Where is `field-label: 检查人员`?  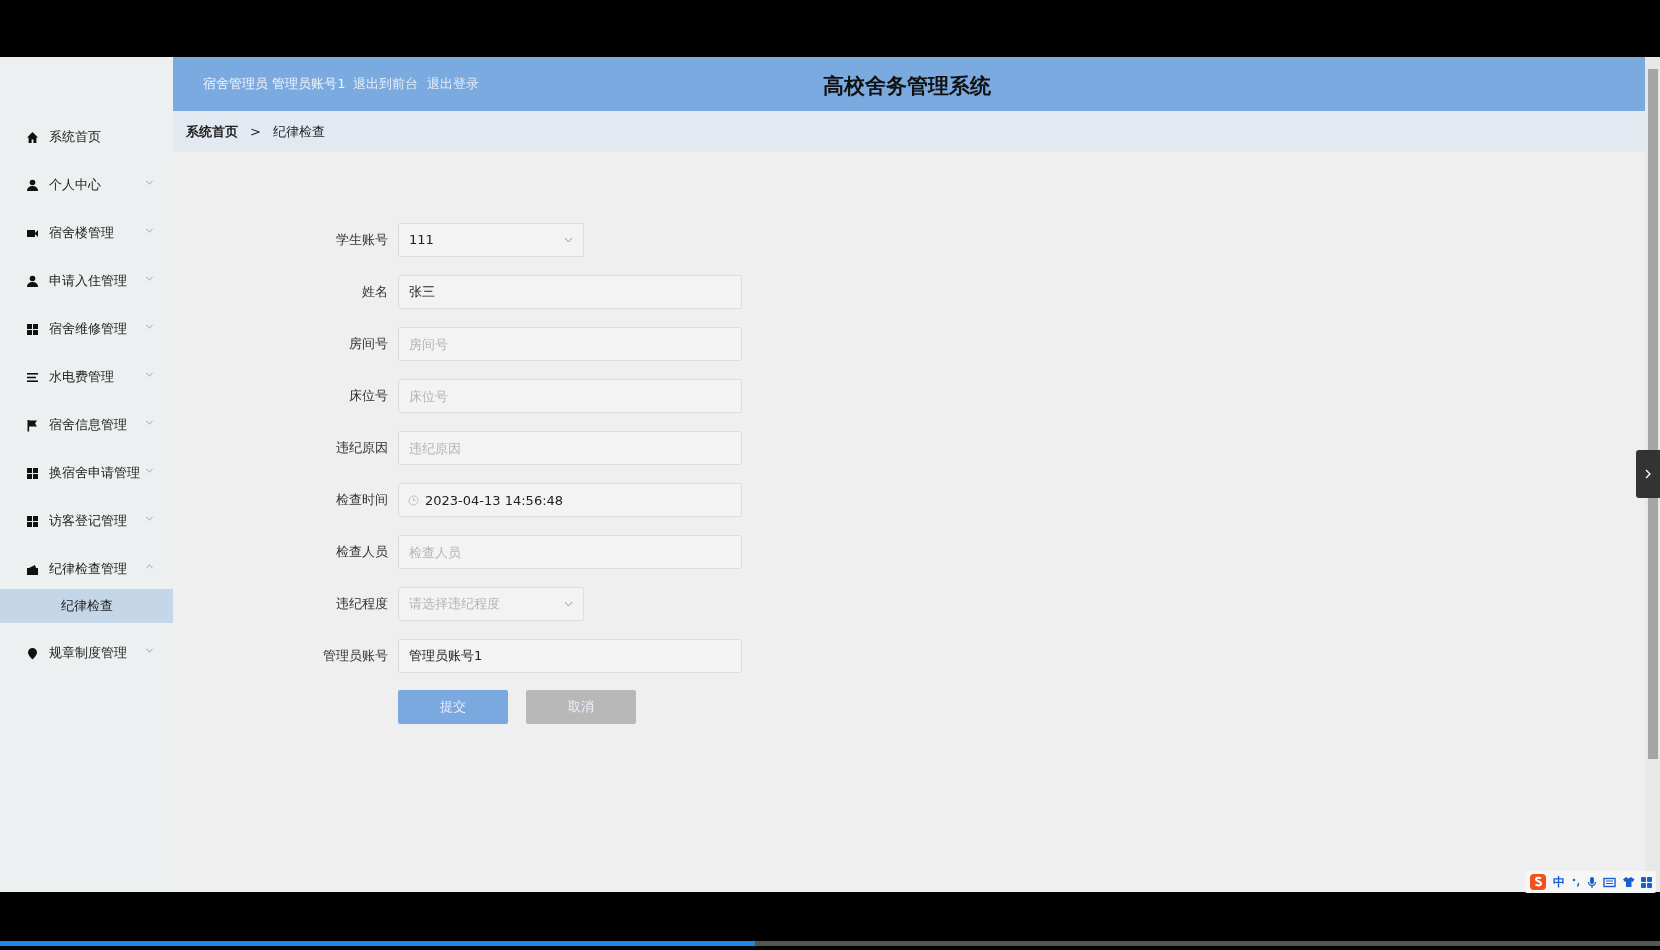
field-label: 检查人员 is located at coordinates (362, 552).